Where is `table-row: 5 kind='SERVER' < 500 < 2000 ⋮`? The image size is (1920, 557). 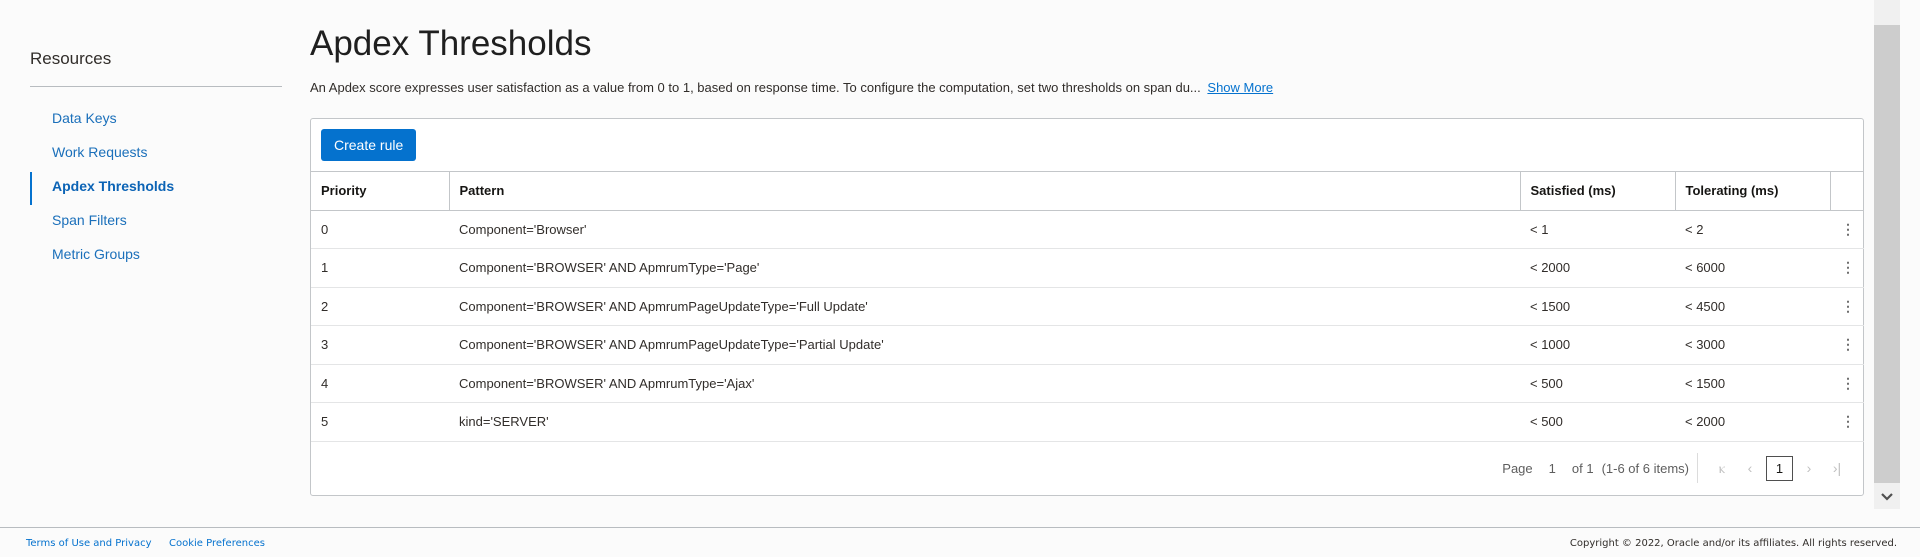 table-row: 5 kind='SERVER' < 500 < 2000 ⋮ is located at coordinates (1087, 422).